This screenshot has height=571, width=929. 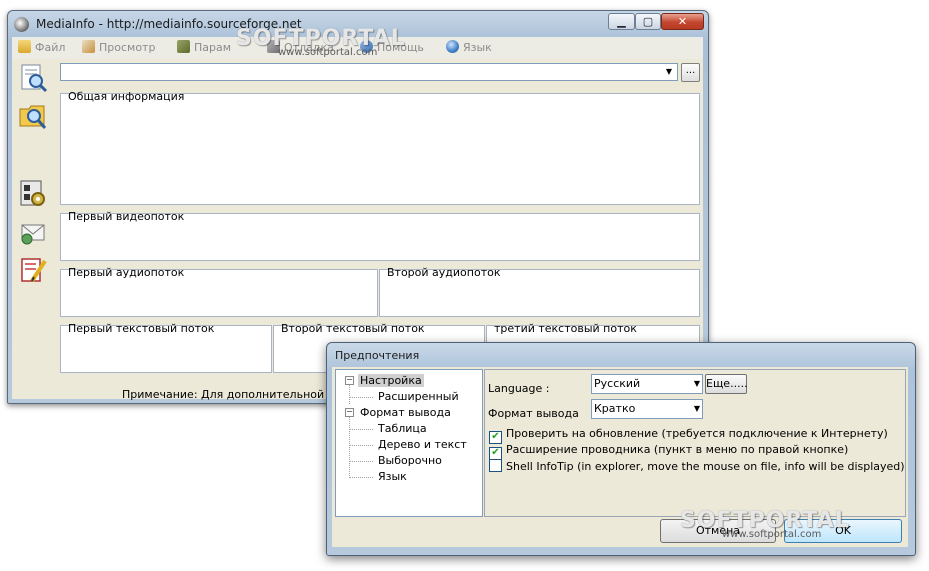 What do you see at coordinates (24, 46) in the screenshot?
I see `folder-icon` at bounding box center [24, 46].